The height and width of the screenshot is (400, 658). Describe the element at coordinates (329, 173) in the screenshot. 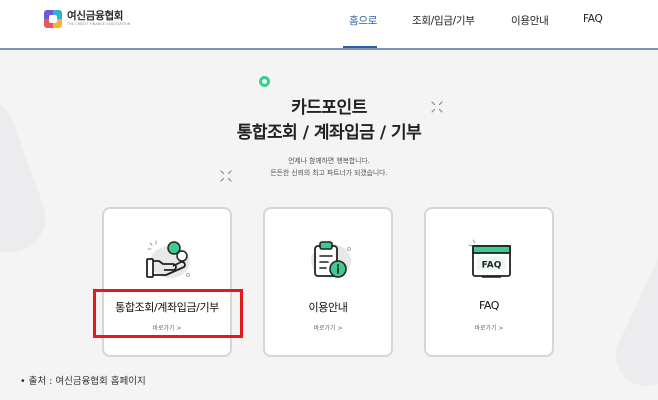

I see `hero-subtitle-line2: 든든한 신뢰의 최고 파트너가 되겠습니다.` at that location.